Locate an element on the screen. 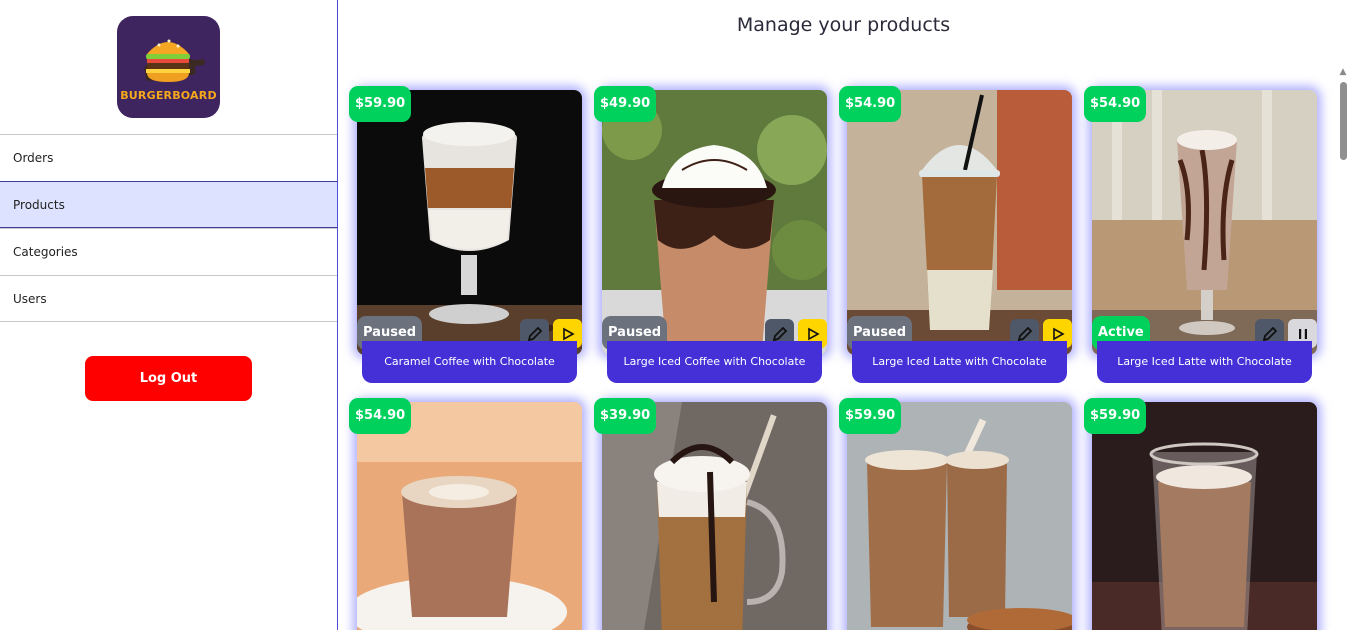 This screenshot has height=630, width=1349. product-name: Caramel Coffee with Chocolate is located at coordinates (469, 362).